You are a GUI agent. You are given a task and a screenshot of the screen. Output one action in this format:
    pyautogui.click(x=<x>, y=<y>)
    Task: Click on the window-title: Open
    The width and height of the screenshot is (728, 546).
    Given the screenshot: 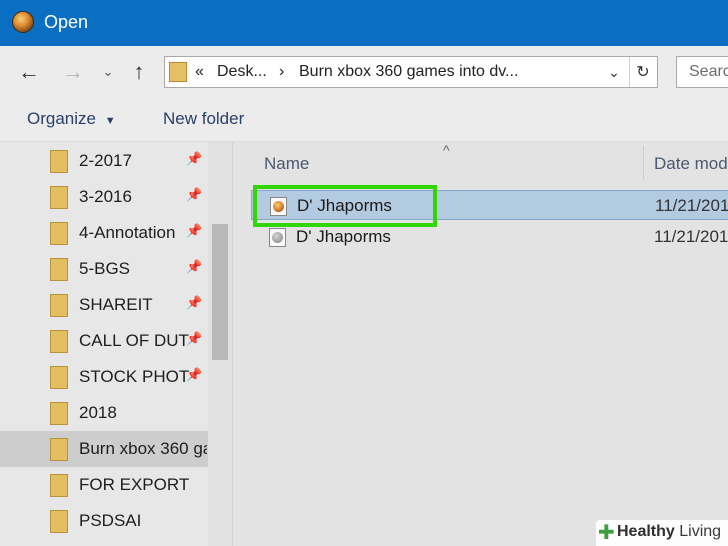 What is the action you would take?
    pyautogui.click(x=66, y=22)
    